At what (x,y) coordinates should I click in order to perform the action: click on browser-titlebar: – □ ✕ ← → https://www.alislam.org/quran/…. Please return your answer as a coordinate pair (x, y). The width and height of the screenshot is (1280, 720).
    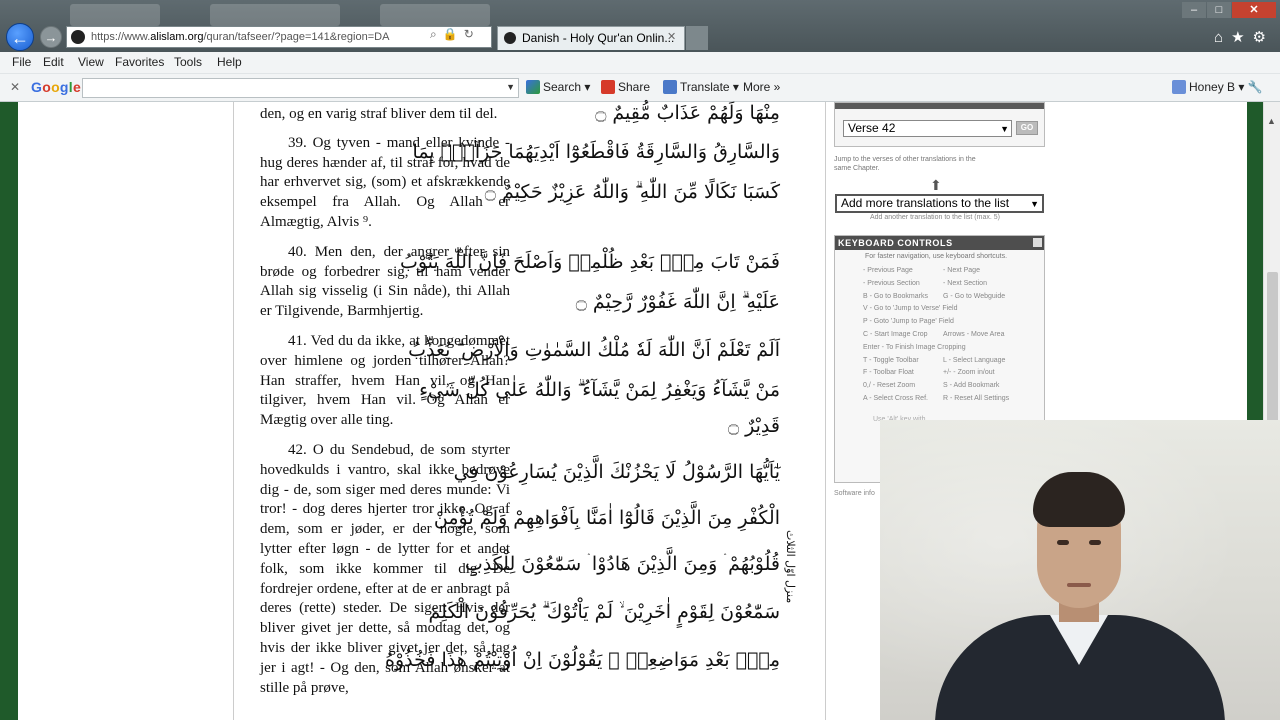
    Looking at the image, I should click on (640, 26).